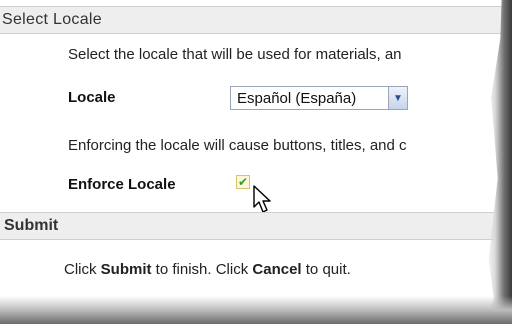 The height and width of the screenshot is (324, 512). I want to click on section-header-submit: Submit, so click(254, 226).